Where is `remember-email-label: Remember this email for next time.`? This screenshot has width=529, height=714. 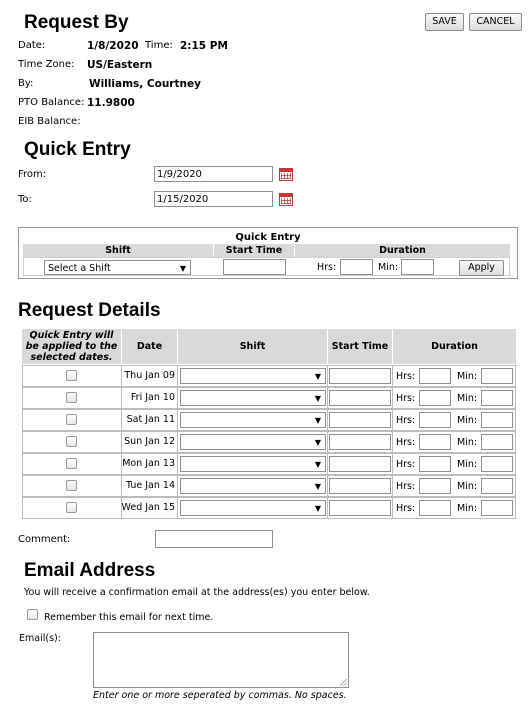
remember-email-label: Remember this email for next time. is located at coordinates (129, 617).